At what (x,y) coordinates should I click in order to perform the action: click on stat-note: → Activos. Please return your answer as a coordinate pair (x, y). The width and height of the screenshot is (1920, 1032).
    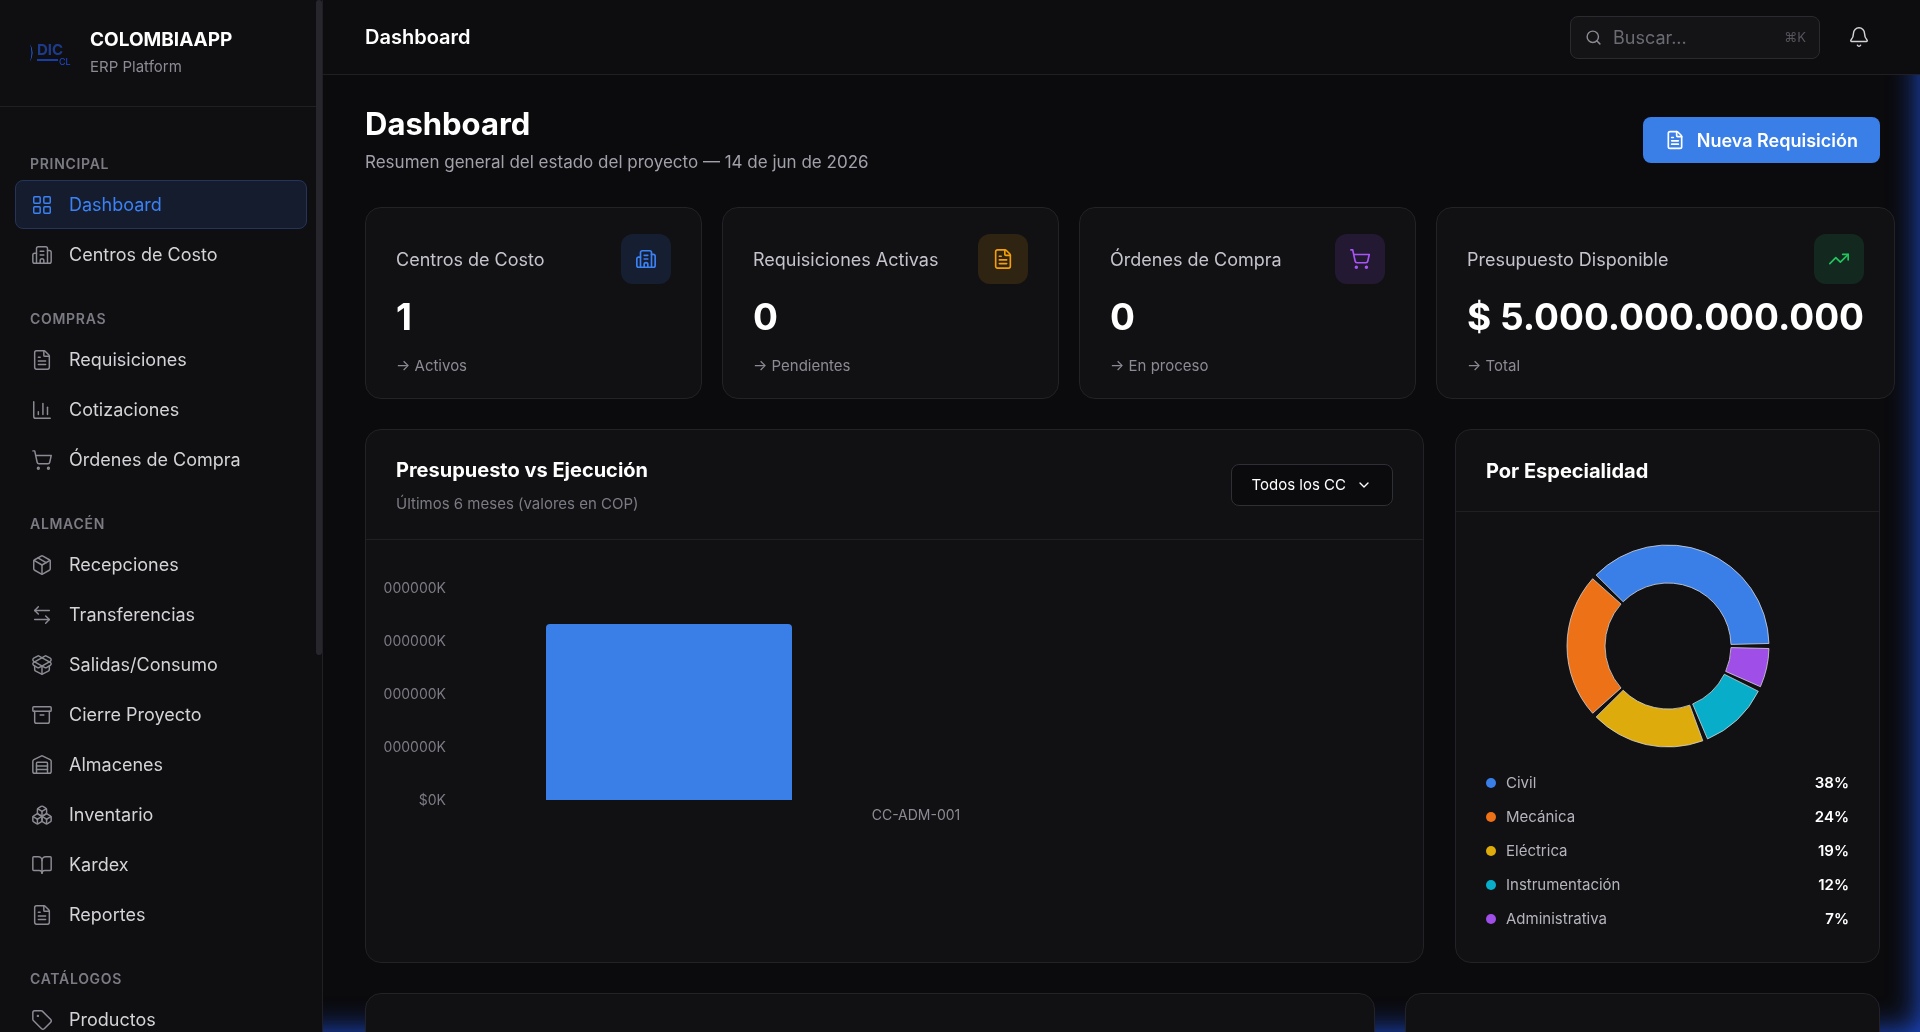
    Looking at the image, I should click on (432, 366).